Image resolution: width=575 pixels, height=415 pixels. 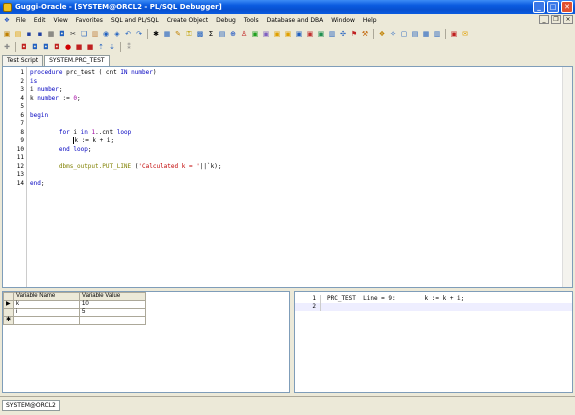 I want to click on replace-icon: ◈, so click(x=117, y=34).